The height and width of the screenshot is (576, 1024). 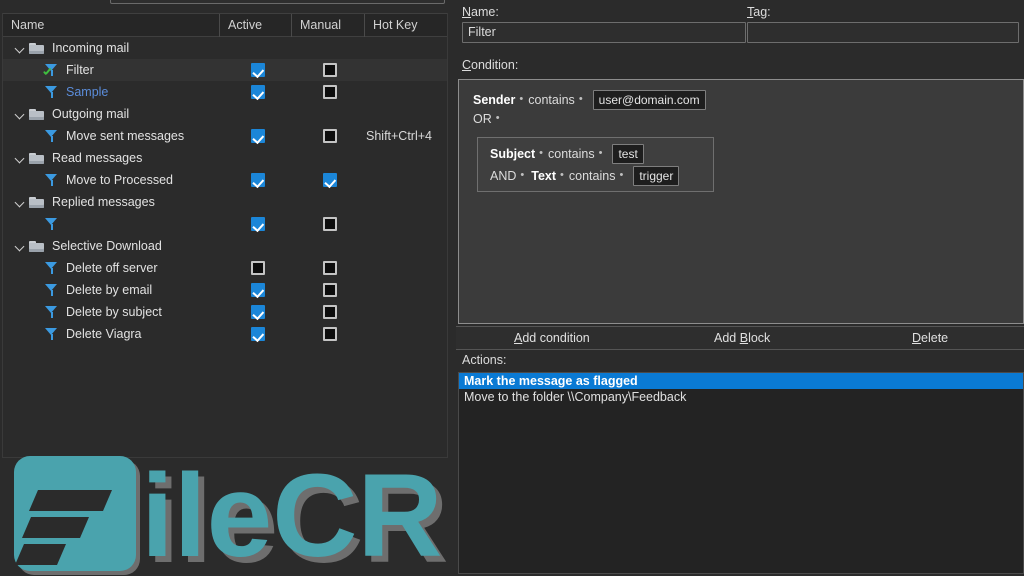 I want to click on condition-operator-subject: contains, so click(x=571, y=154).